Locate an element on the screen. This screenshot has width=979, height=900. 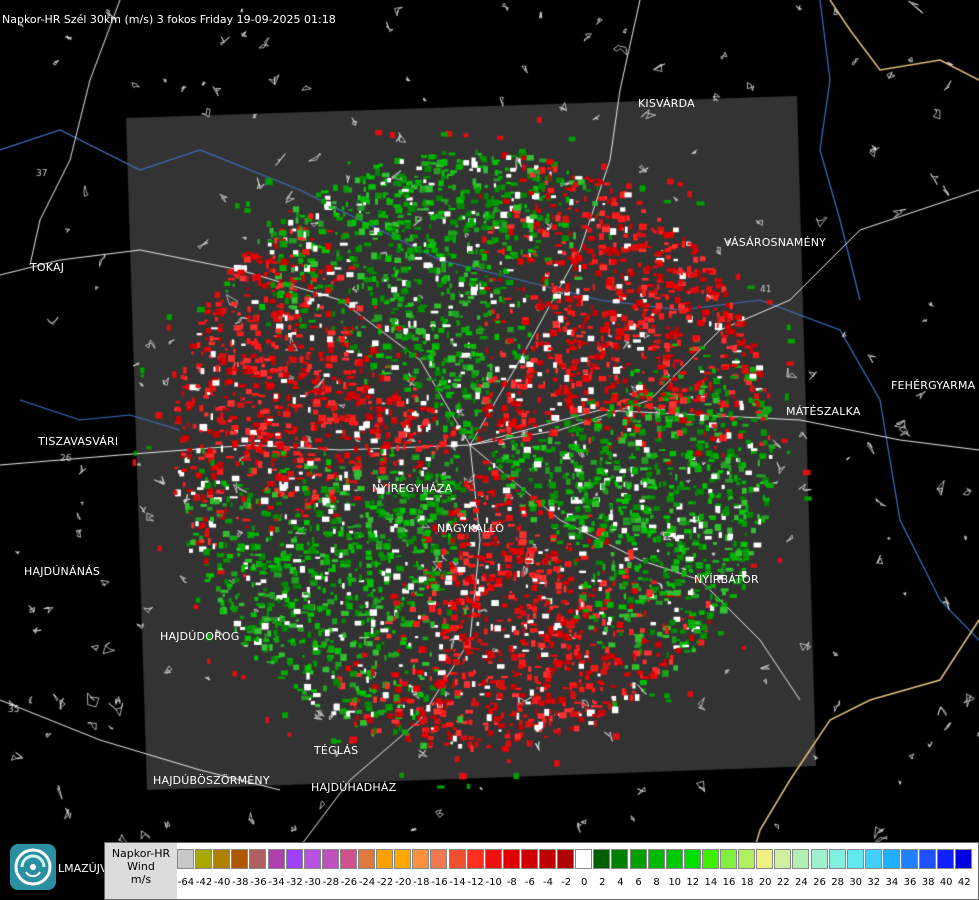
city-label: HAJDÚNÁNÁS is located at coordinates (62, 571).